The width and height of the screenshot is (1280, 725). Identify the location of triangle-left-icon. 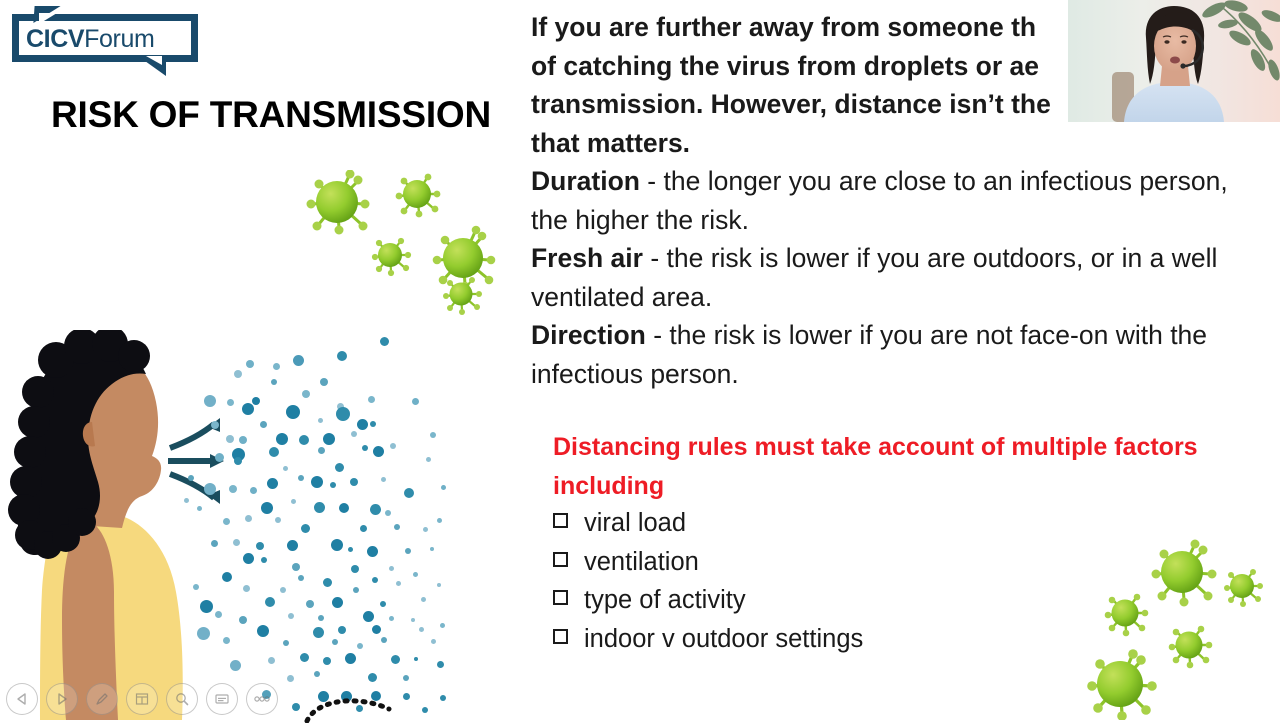
(21, 699).